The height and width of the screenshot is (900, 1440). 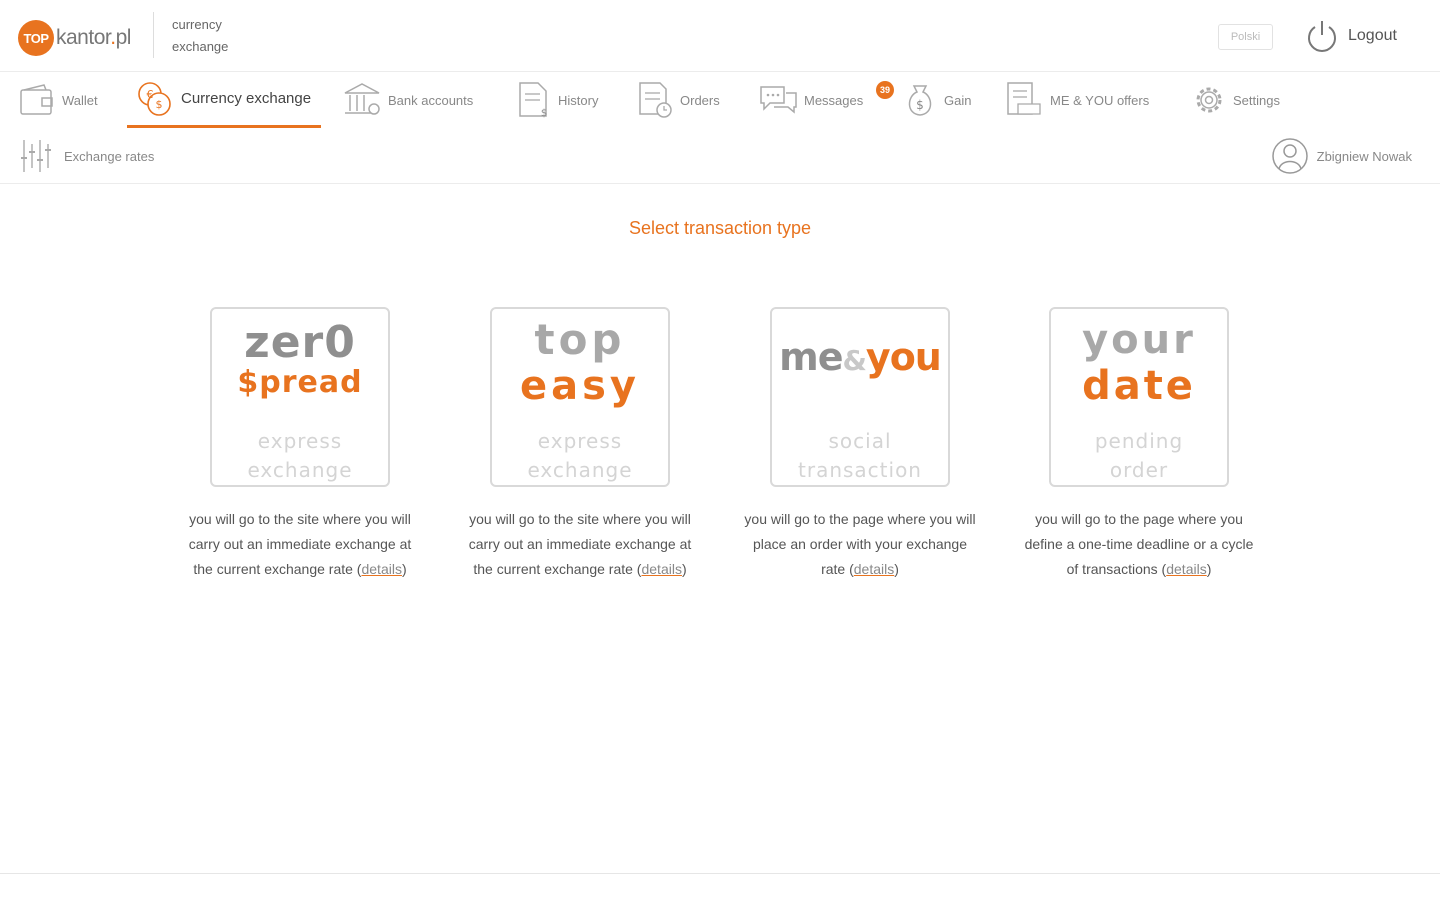 What do you see at coordinates (300, 342) in the screenshot?
I see `zero-spread-logo-line1: zer0` at bounding box center [300, 342].